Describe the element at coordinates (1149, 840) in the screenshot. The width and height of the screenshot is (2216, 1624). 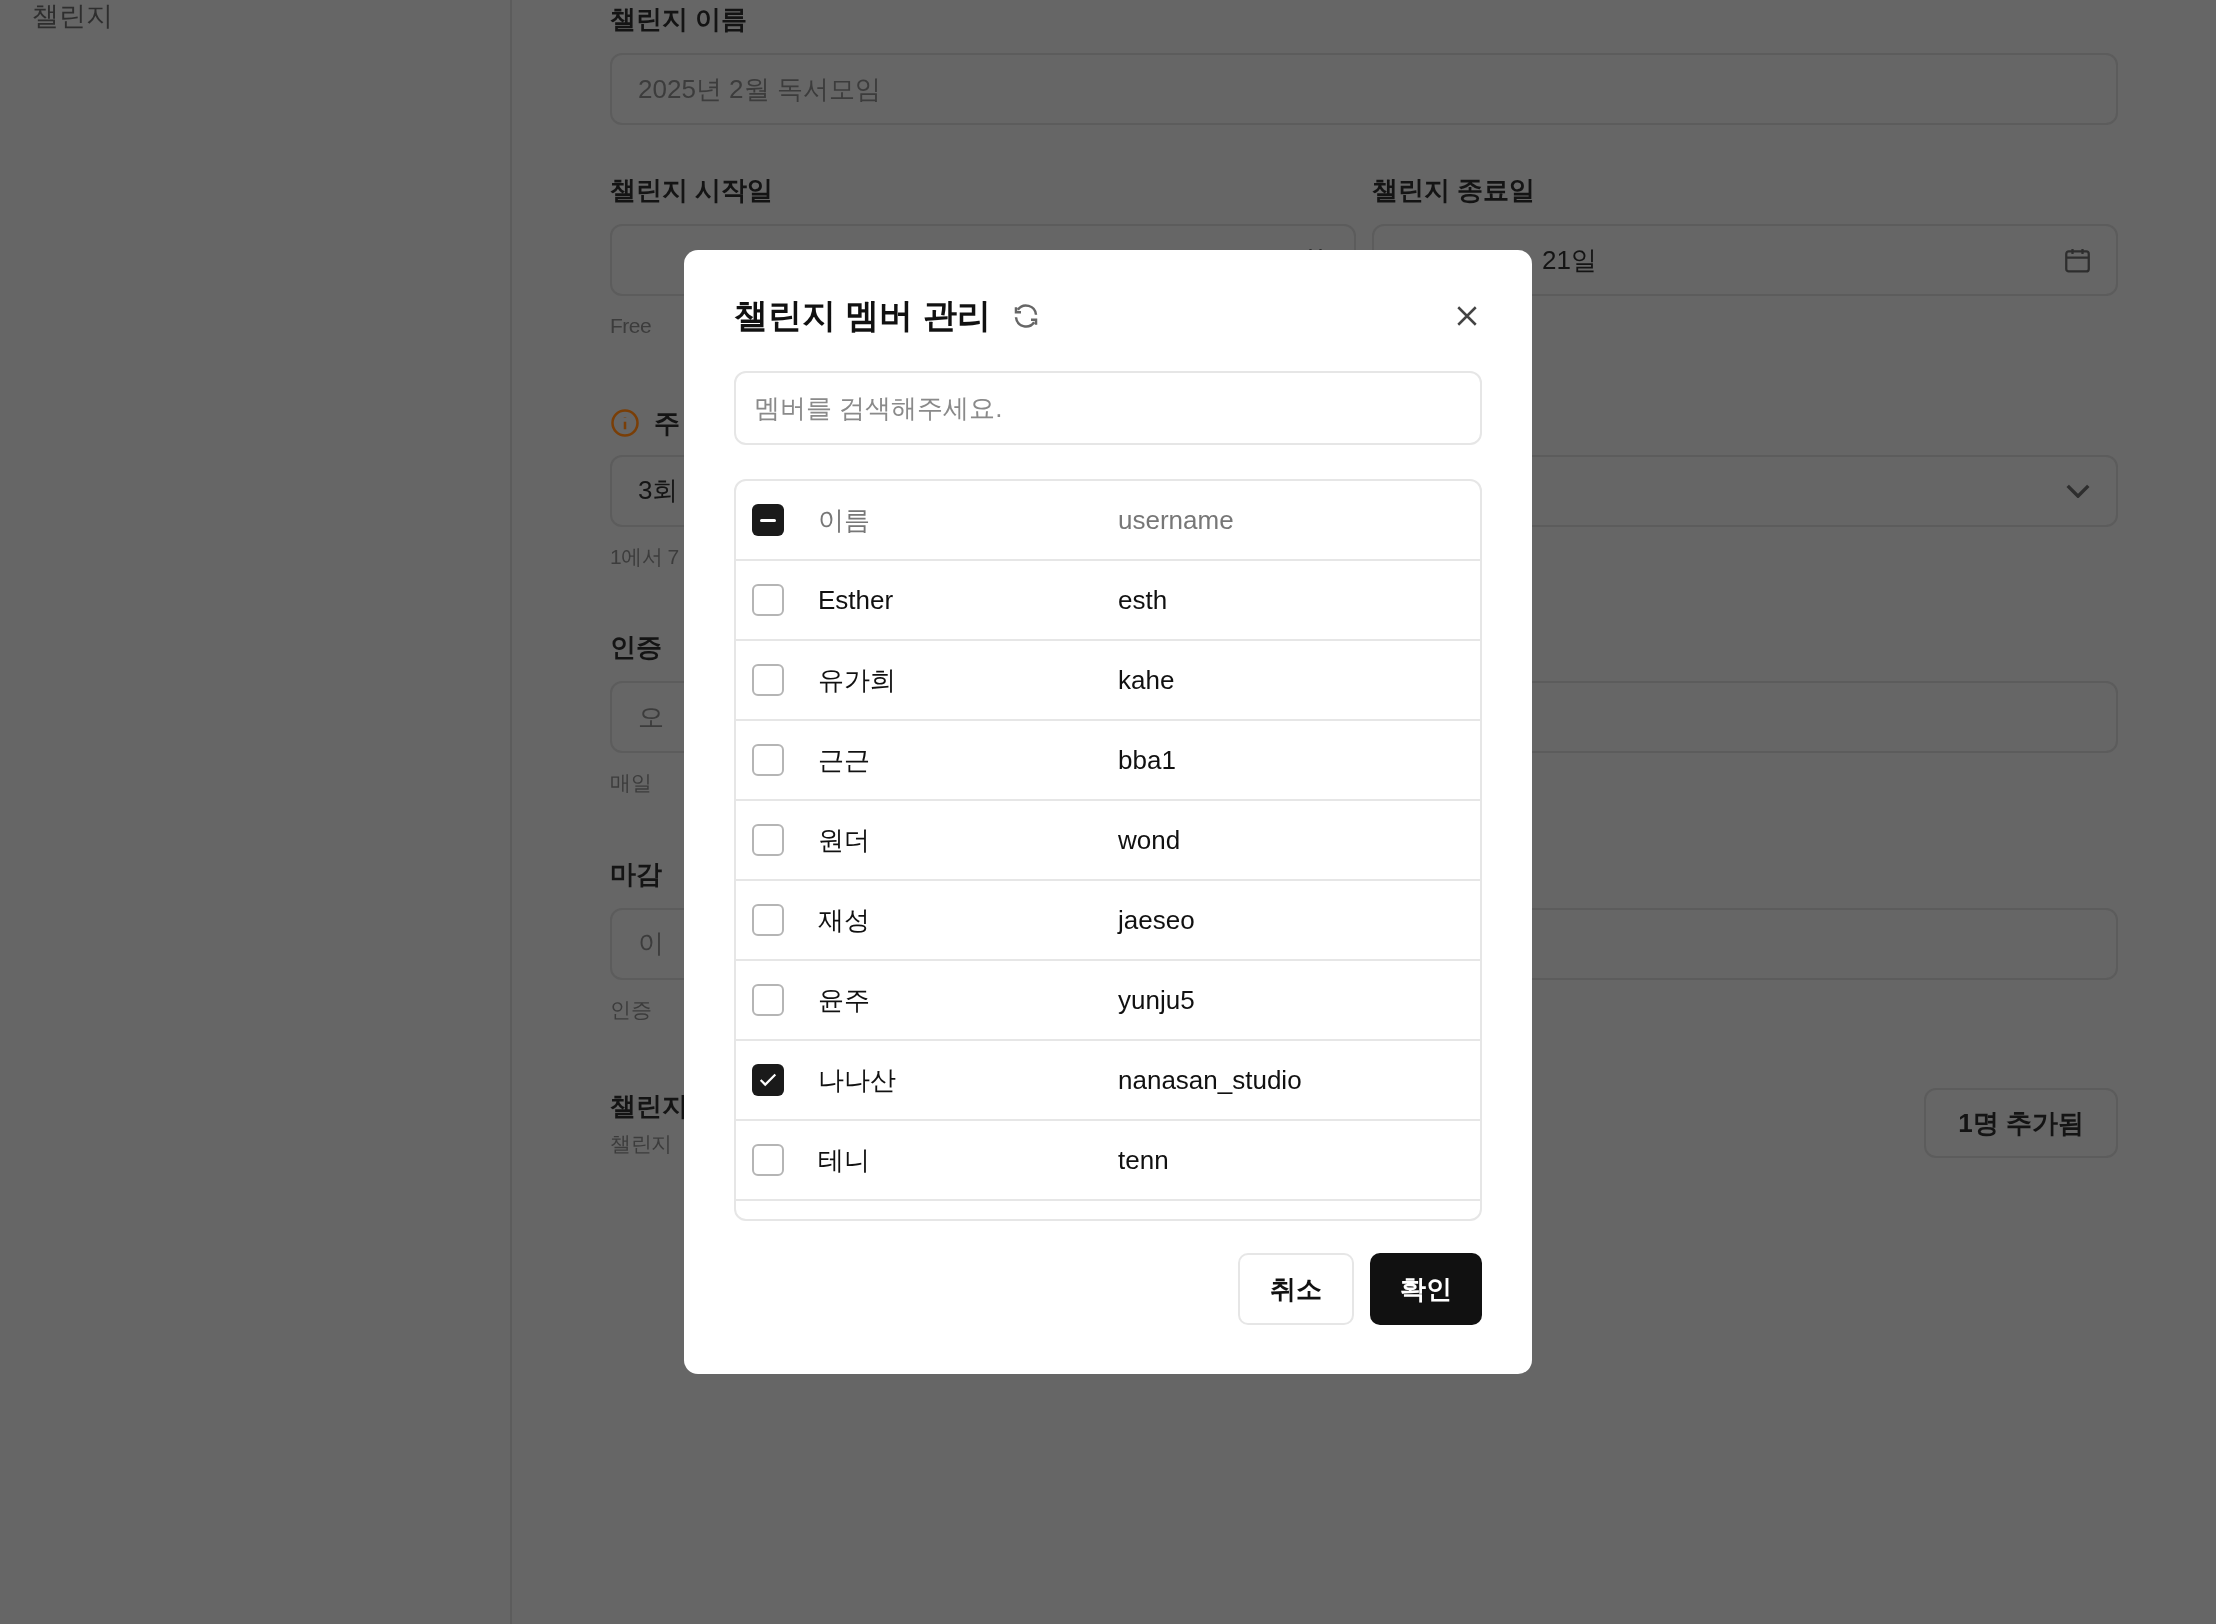
I see `table-cell-text: wond` at that location.